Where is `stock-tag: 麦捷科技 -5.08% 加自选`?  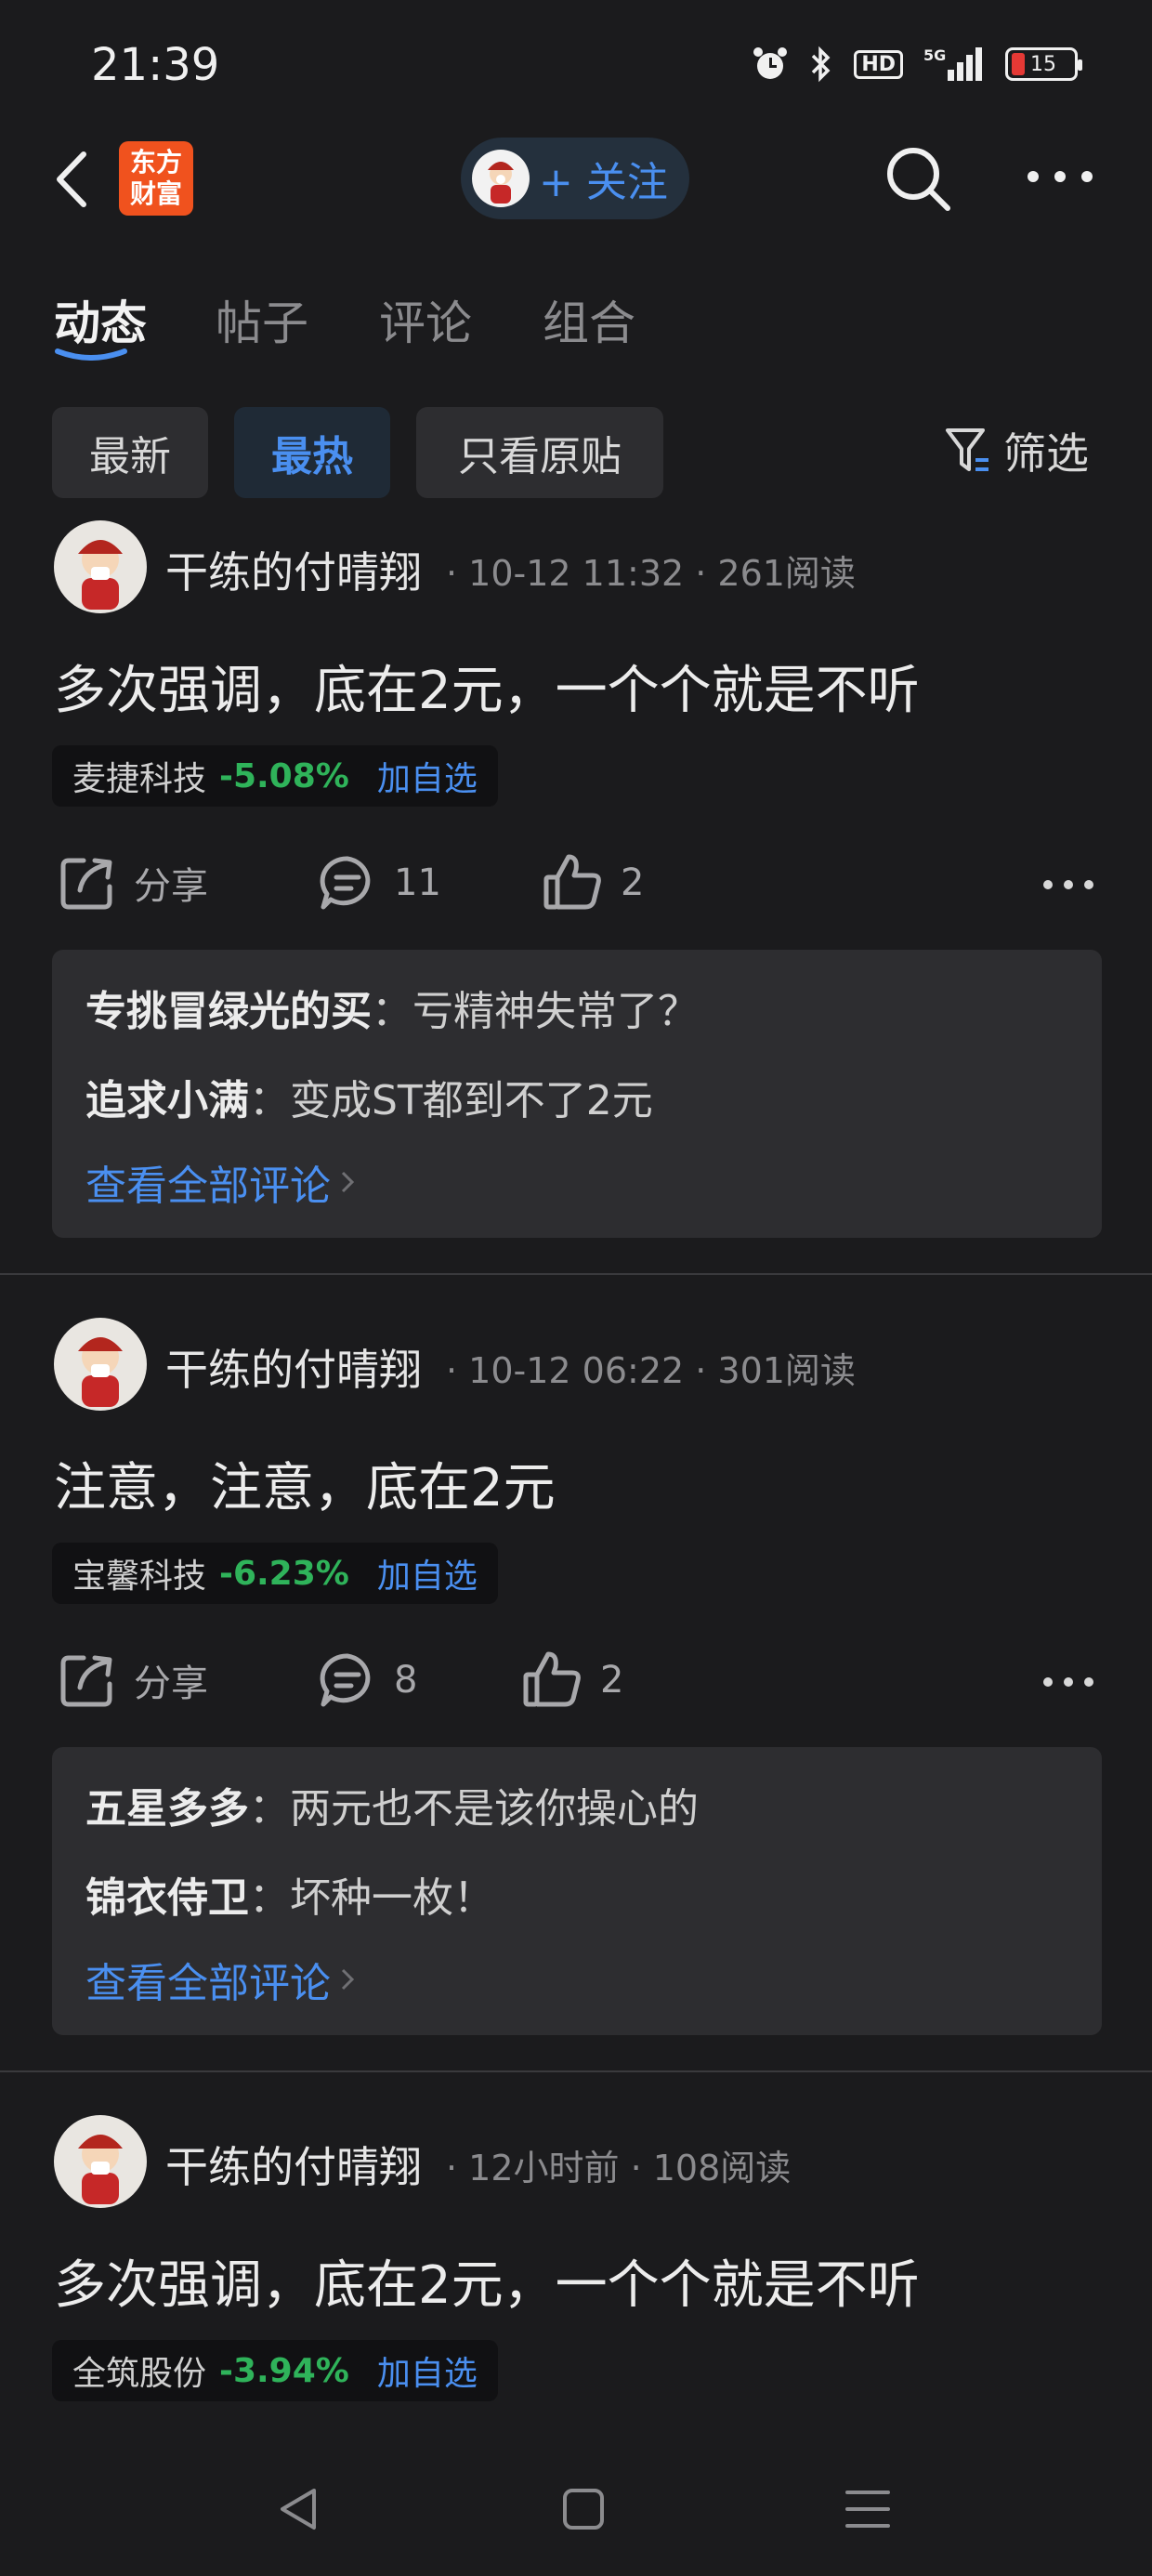
stock-tag: 麦捷科技 -5.08% 加自选 is located at coordinates (275, 776).